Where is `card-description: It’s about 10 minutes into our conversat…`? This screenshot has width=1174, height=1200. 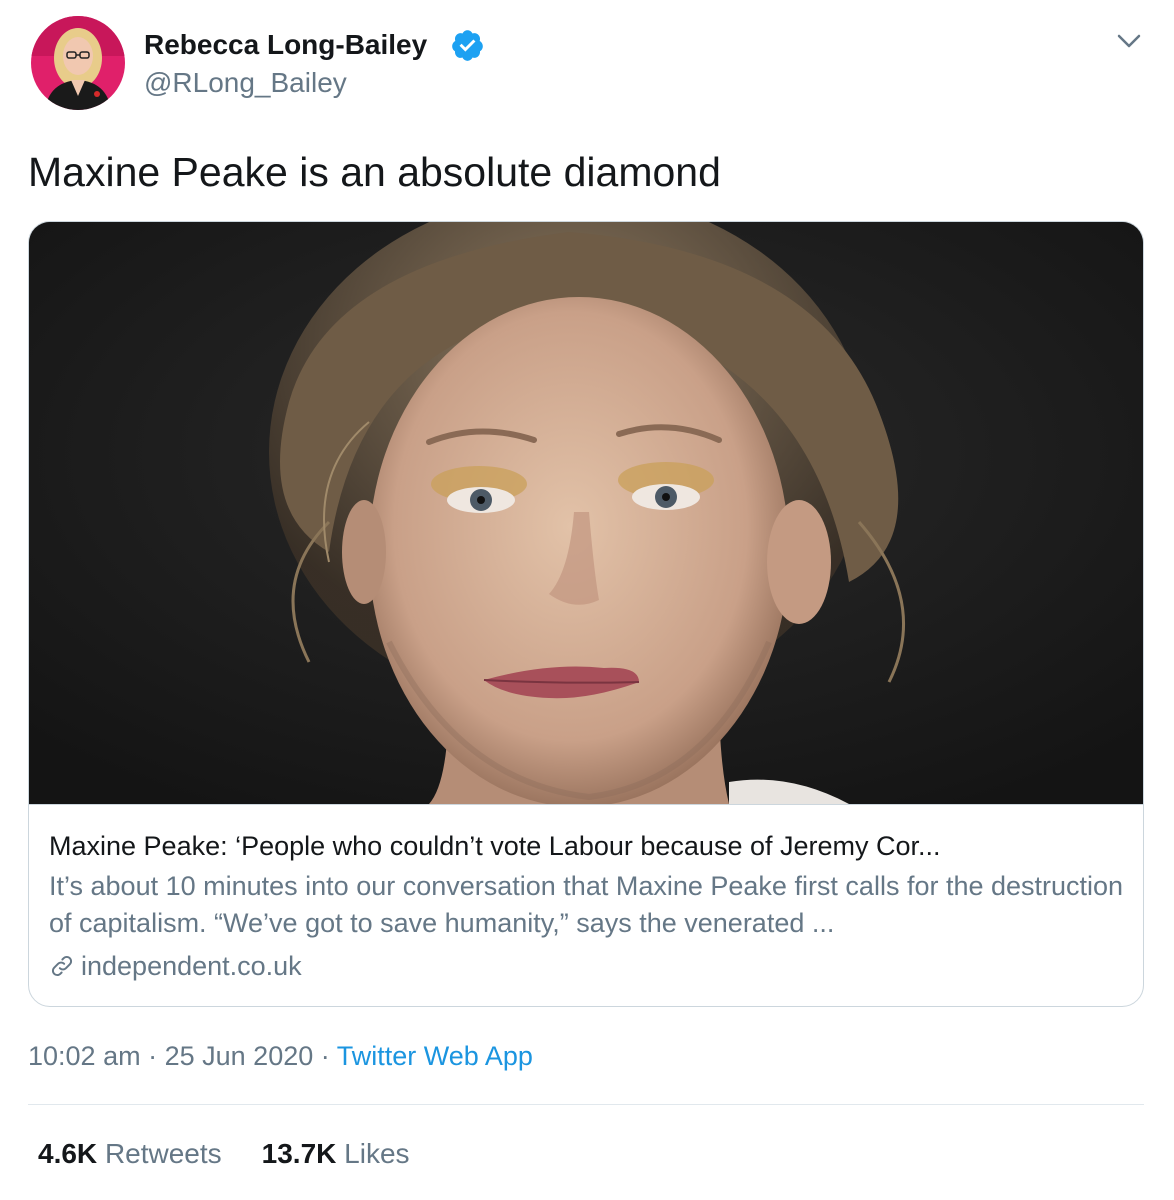
card-description: It’s about 10 minutes into our conversat… is located at coordinates (586, 904).